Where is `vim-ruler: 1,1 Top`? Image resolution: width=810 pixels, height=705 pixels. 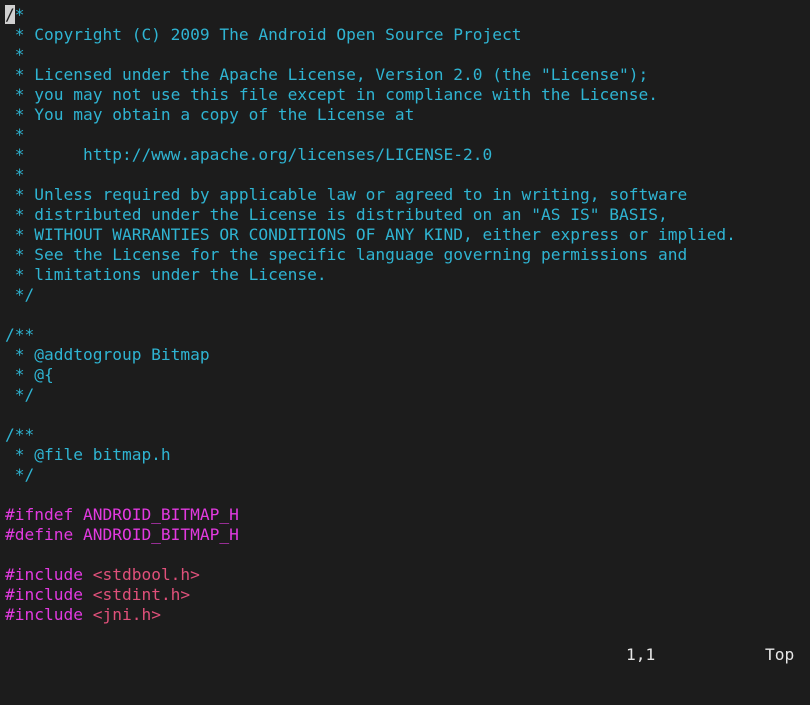
vim-ruler: 1,1 Top is located at coordinates (405, 655).